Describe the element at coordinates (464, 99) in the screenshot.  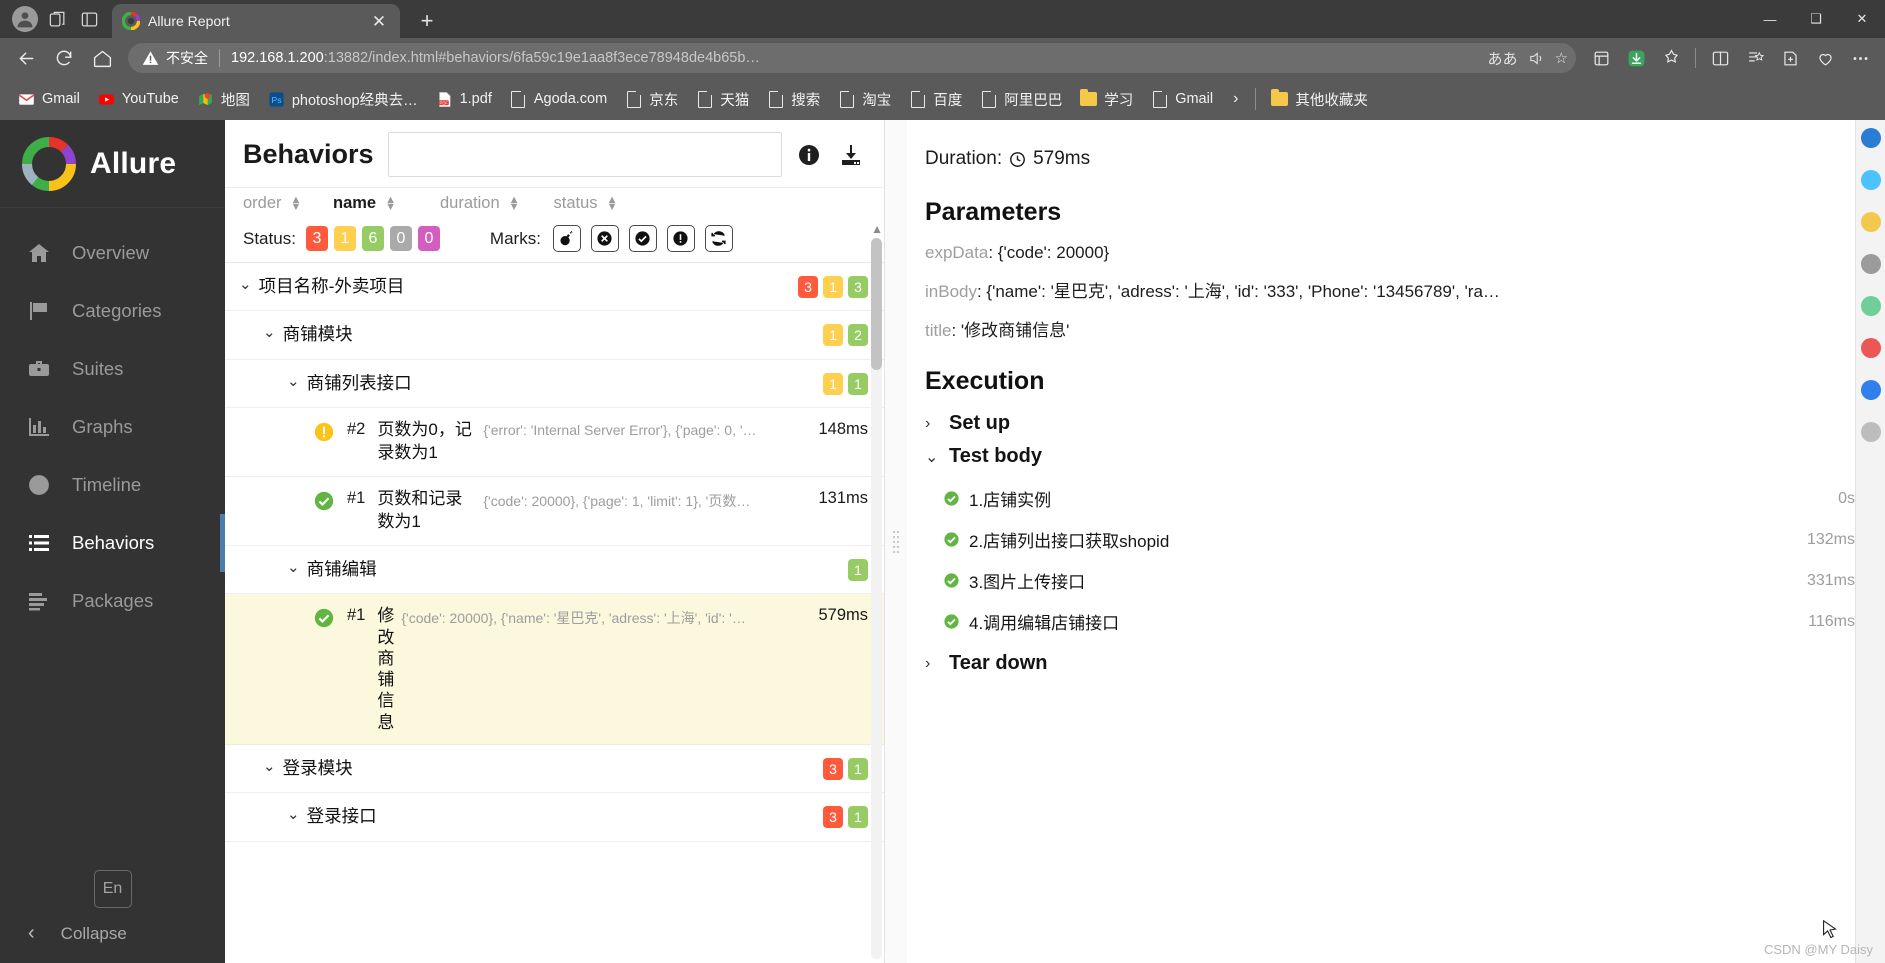
I see `bookmark-item: PDF 1.pdf` at that location.